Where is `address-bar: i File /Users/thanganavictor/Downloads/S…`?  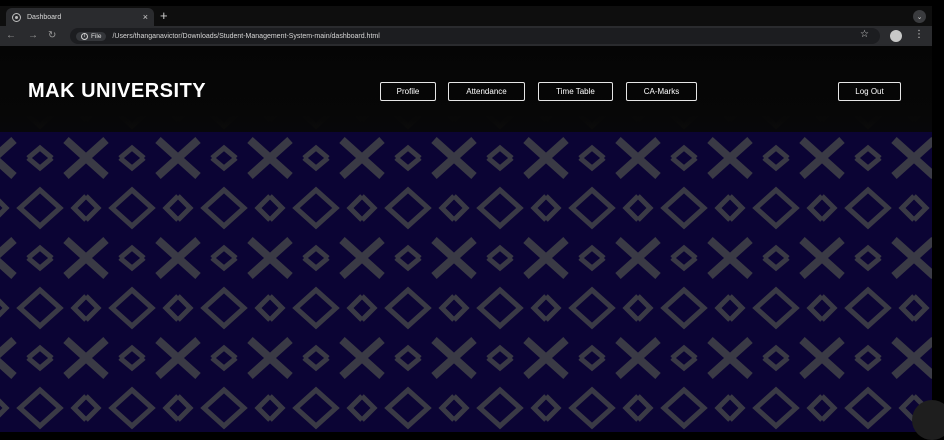 address-bar: i File /Users/thanganavictor/Downloads/S… is located at coordinates (475, 36).